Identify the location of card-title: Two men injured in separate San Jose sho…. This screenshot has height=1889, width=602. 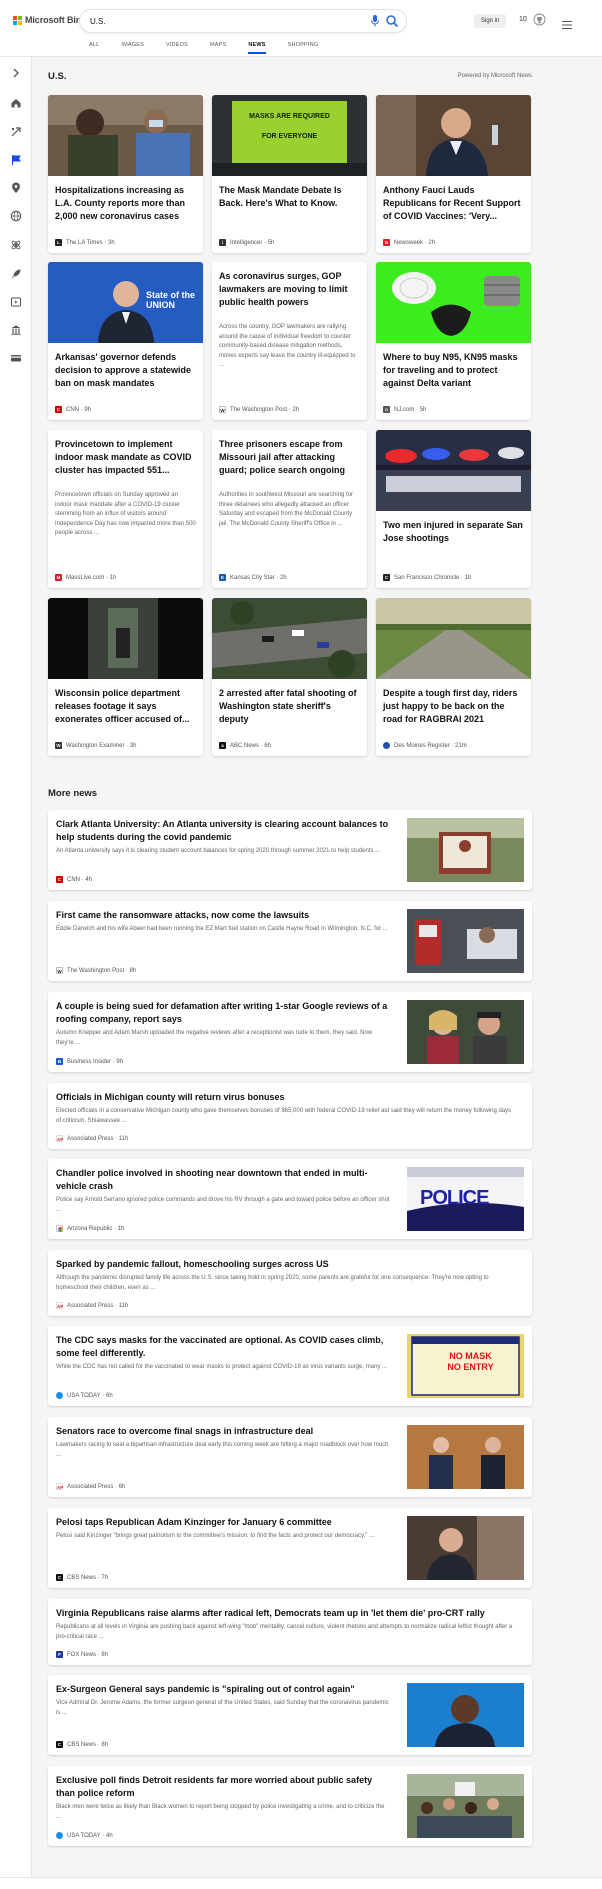
(453, 532).